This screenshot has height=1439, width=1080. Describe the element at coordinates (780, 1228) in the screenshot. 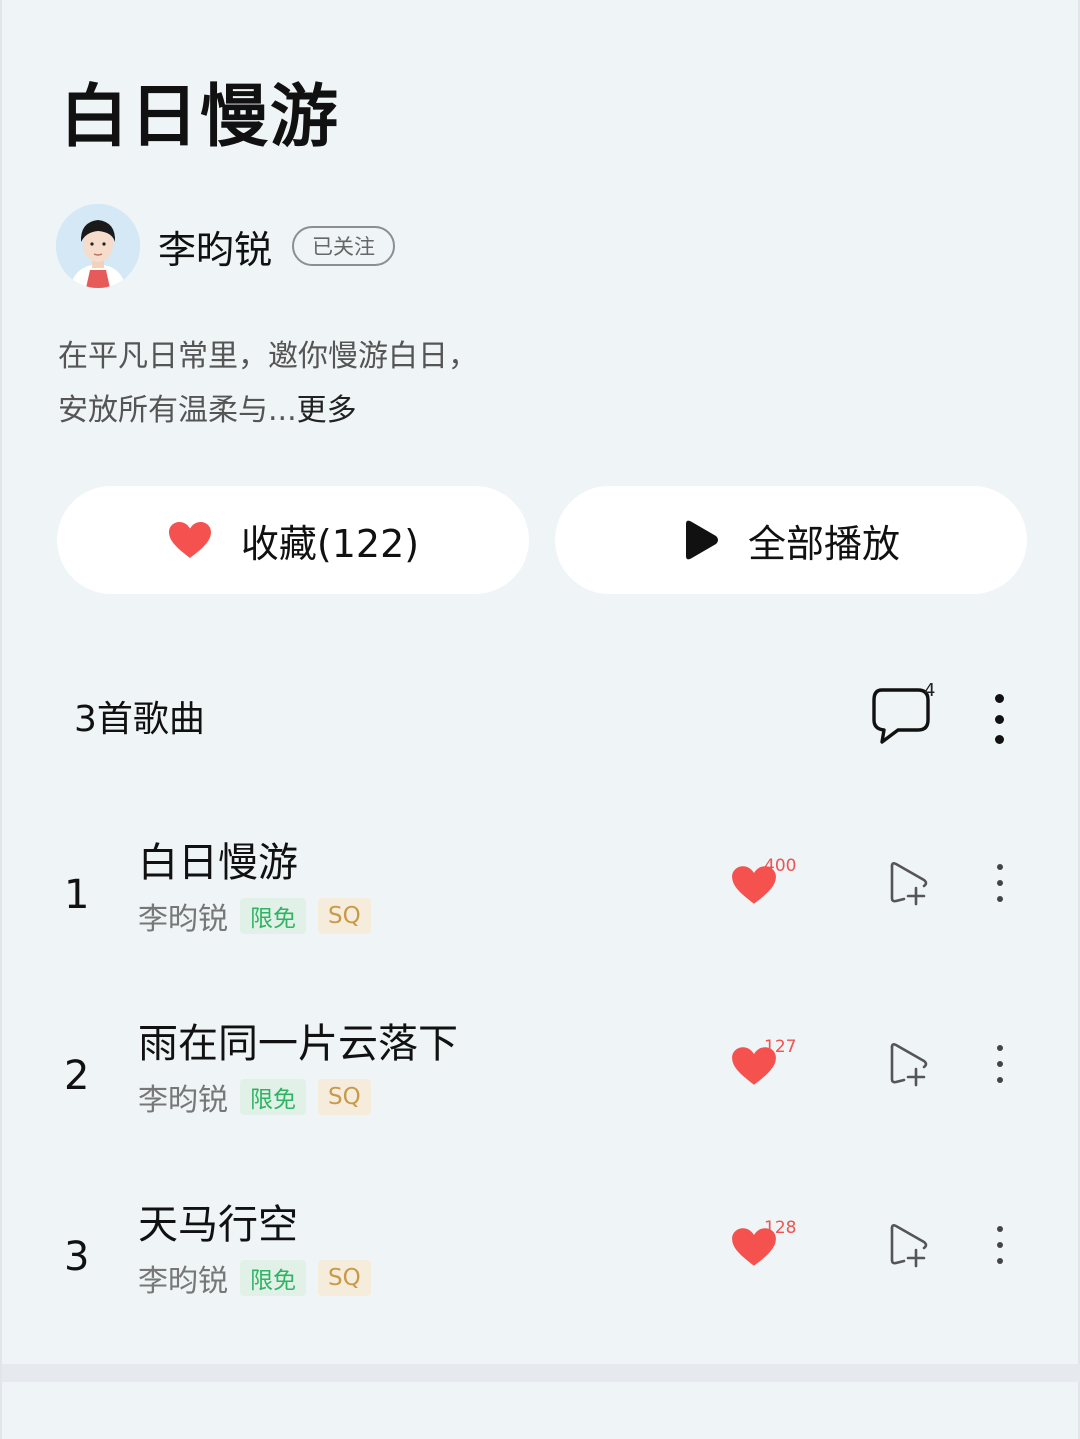

I see `like-count: 128` at that location.